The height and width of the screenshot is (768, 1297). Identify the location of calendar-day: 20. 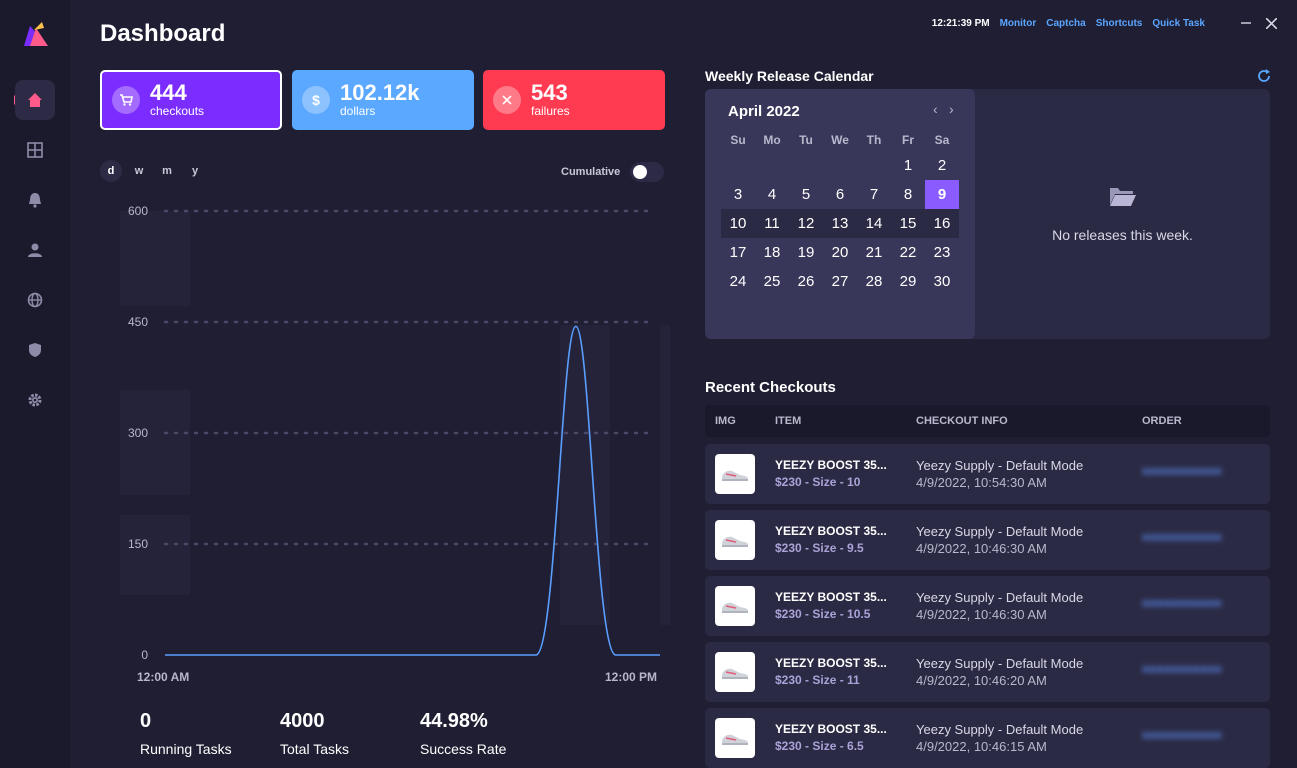
(840, 252).